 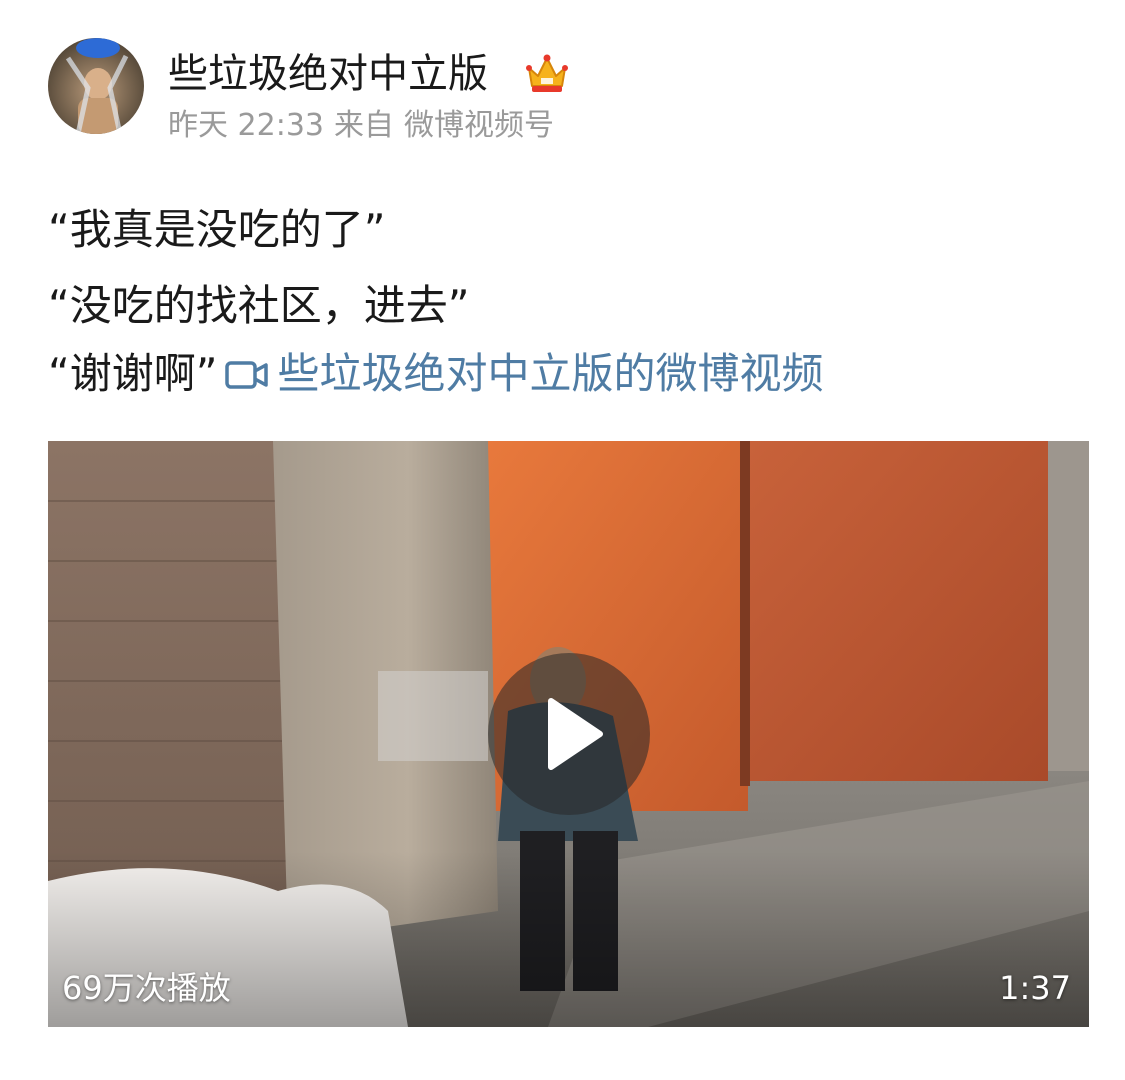 I want to click on play-icon, so click(x=575, y=734).